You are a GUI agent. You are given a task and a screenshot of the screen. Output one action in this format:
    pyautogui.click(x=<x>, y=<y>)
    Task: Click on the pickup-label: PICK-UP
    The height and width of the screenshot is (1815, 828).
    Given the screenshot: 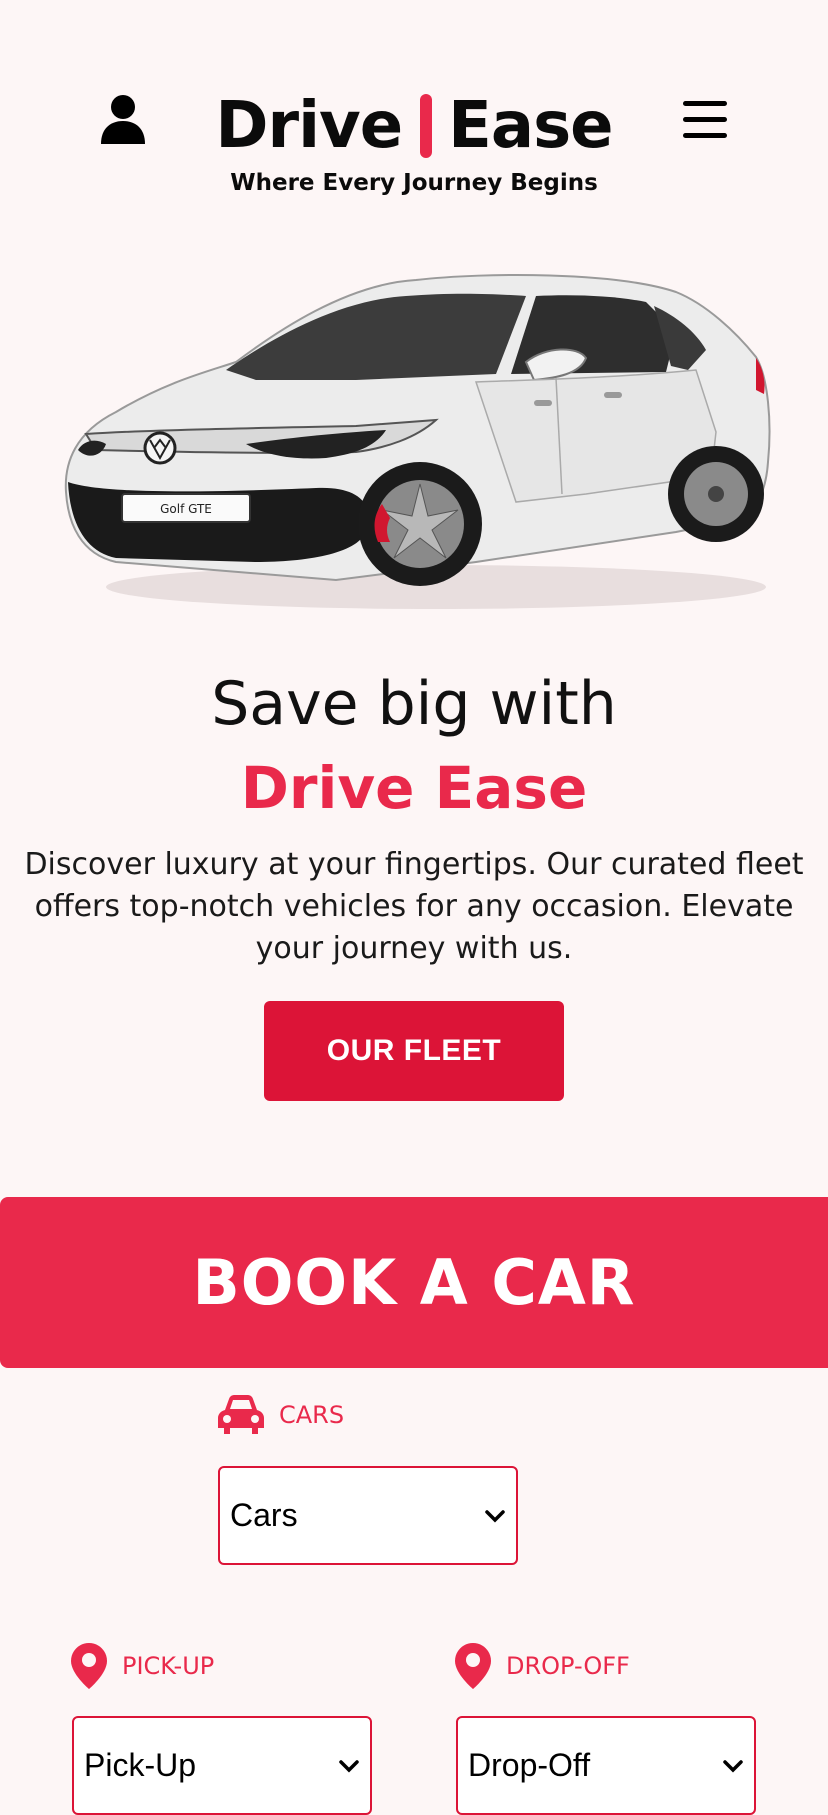 What is the action you would take?
    pyautogui.click(x=142, y=1666)
    